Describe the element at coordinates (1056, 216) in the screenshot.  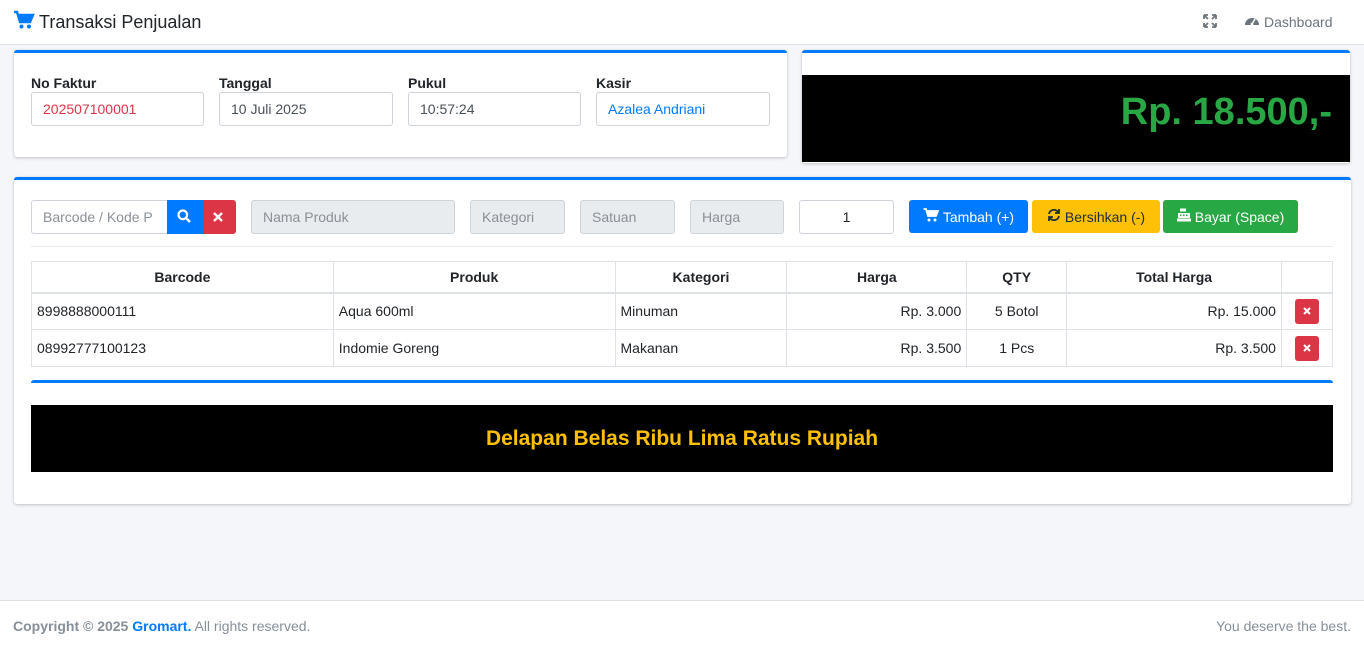
I see `refresh-icon` at that location.